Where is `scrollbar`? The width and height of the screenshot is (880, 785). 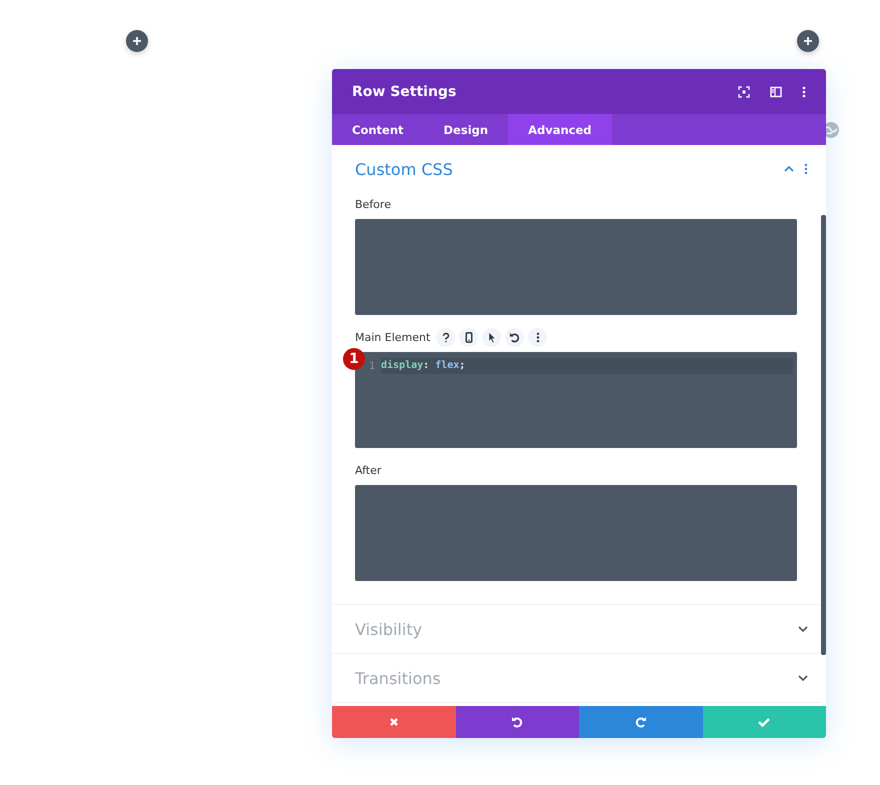 scrollbar is located at coordinates (823, 435).